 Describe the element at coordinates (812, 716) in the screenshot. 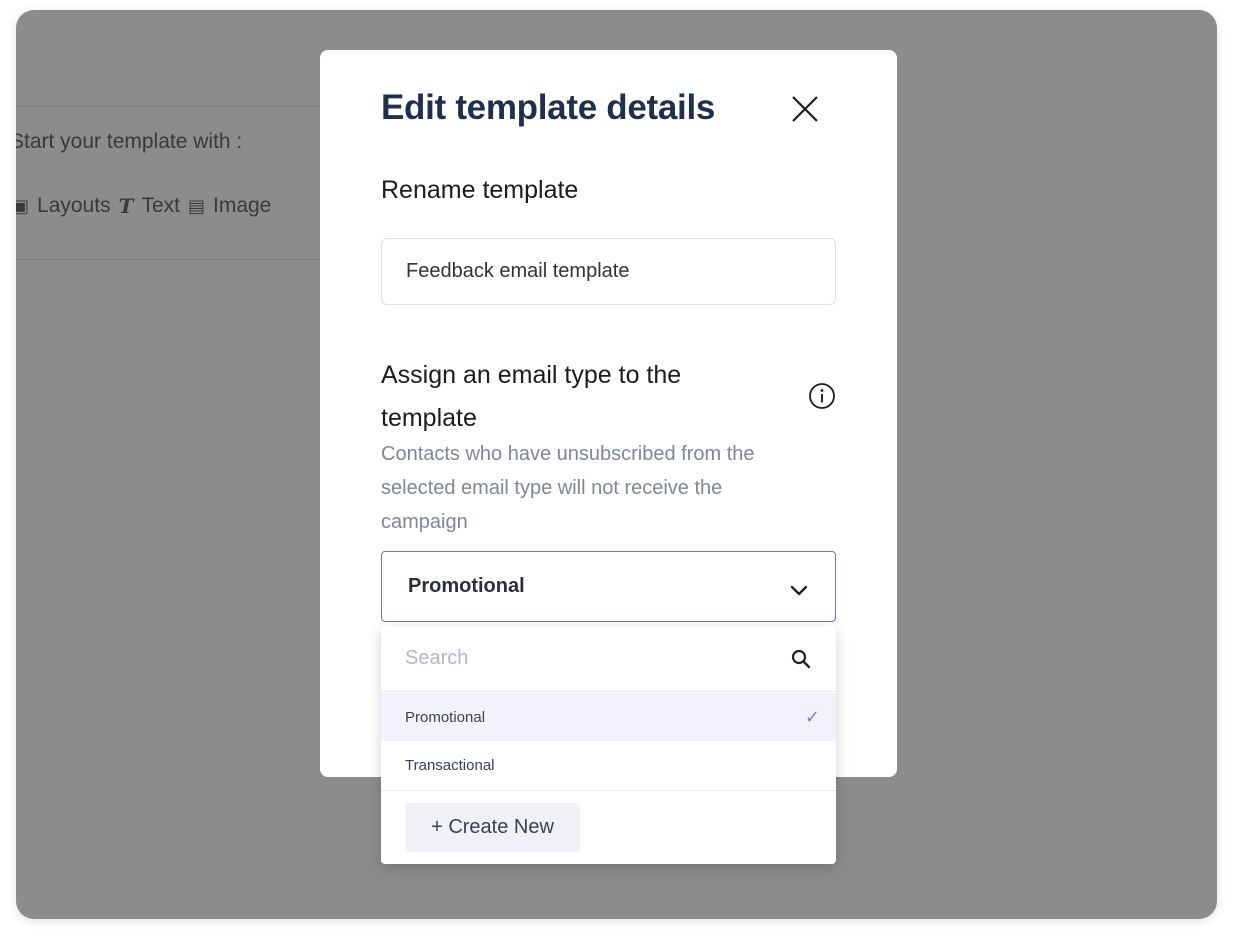

I see `check-icon: ✓` at that location.